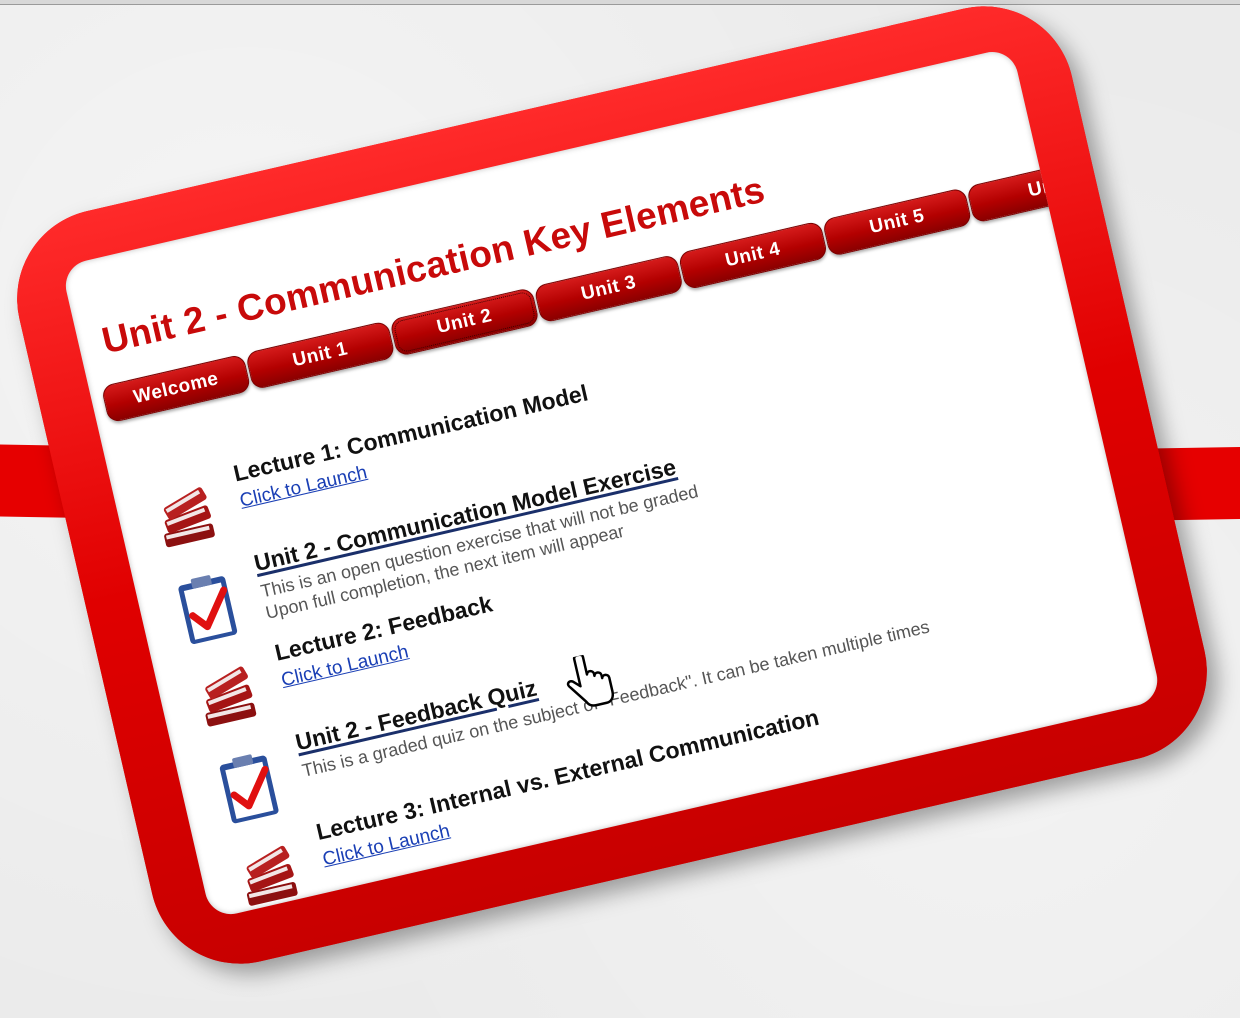  What do you see at coordinates (620, 2) in the screenshot?
I see `top-border` at bounding box center [620, 2].